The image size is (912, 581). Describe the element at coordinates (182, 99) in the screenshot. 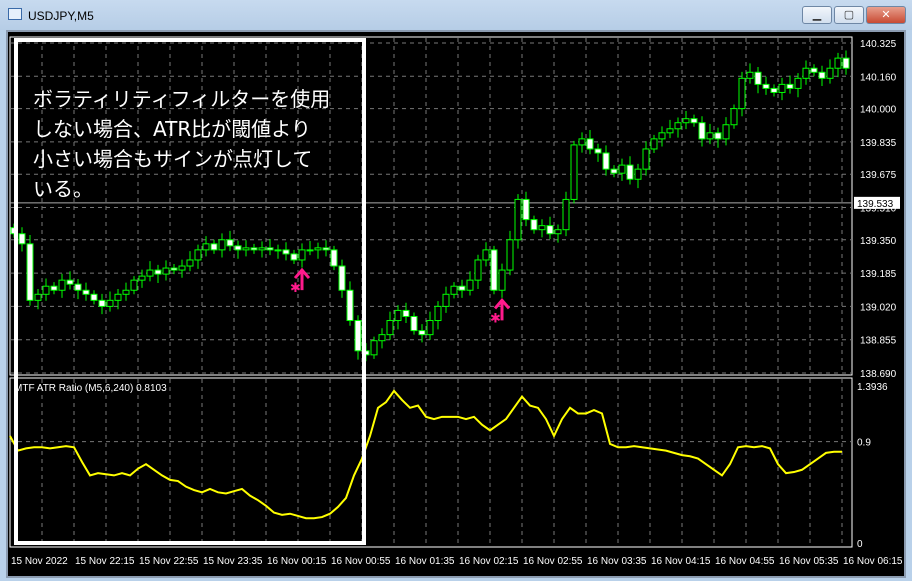

I see `annotation-line: ボラティリティフィルターを使用` at that location.